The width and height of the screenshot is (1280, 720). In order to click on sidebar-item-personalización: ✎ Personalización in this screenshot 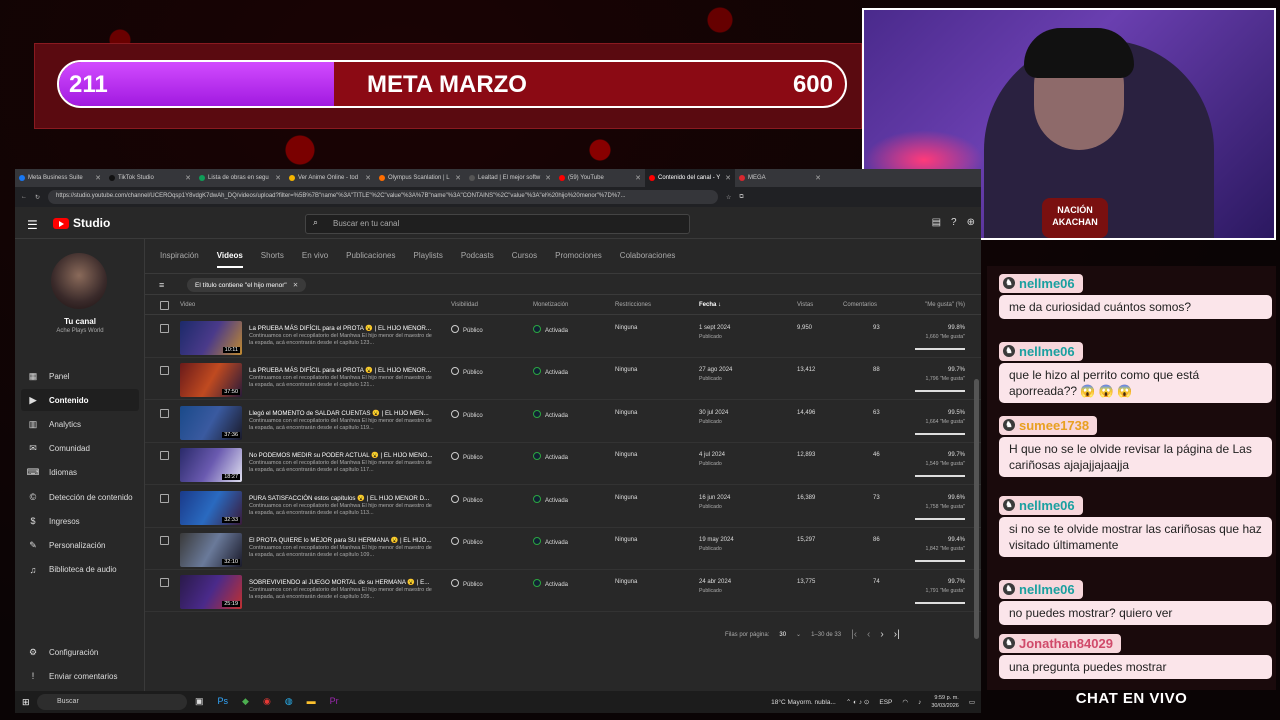, I will do `click(80, 545)`.